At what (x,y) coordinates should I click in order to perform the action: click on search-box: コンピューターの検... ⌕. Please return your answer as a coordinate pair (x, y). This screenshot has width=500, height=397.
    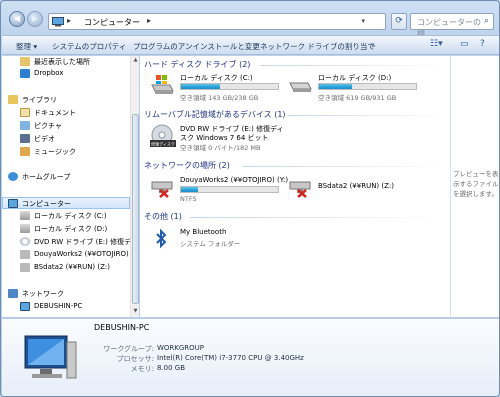
    Looking at the image, I should click on (452, 25).